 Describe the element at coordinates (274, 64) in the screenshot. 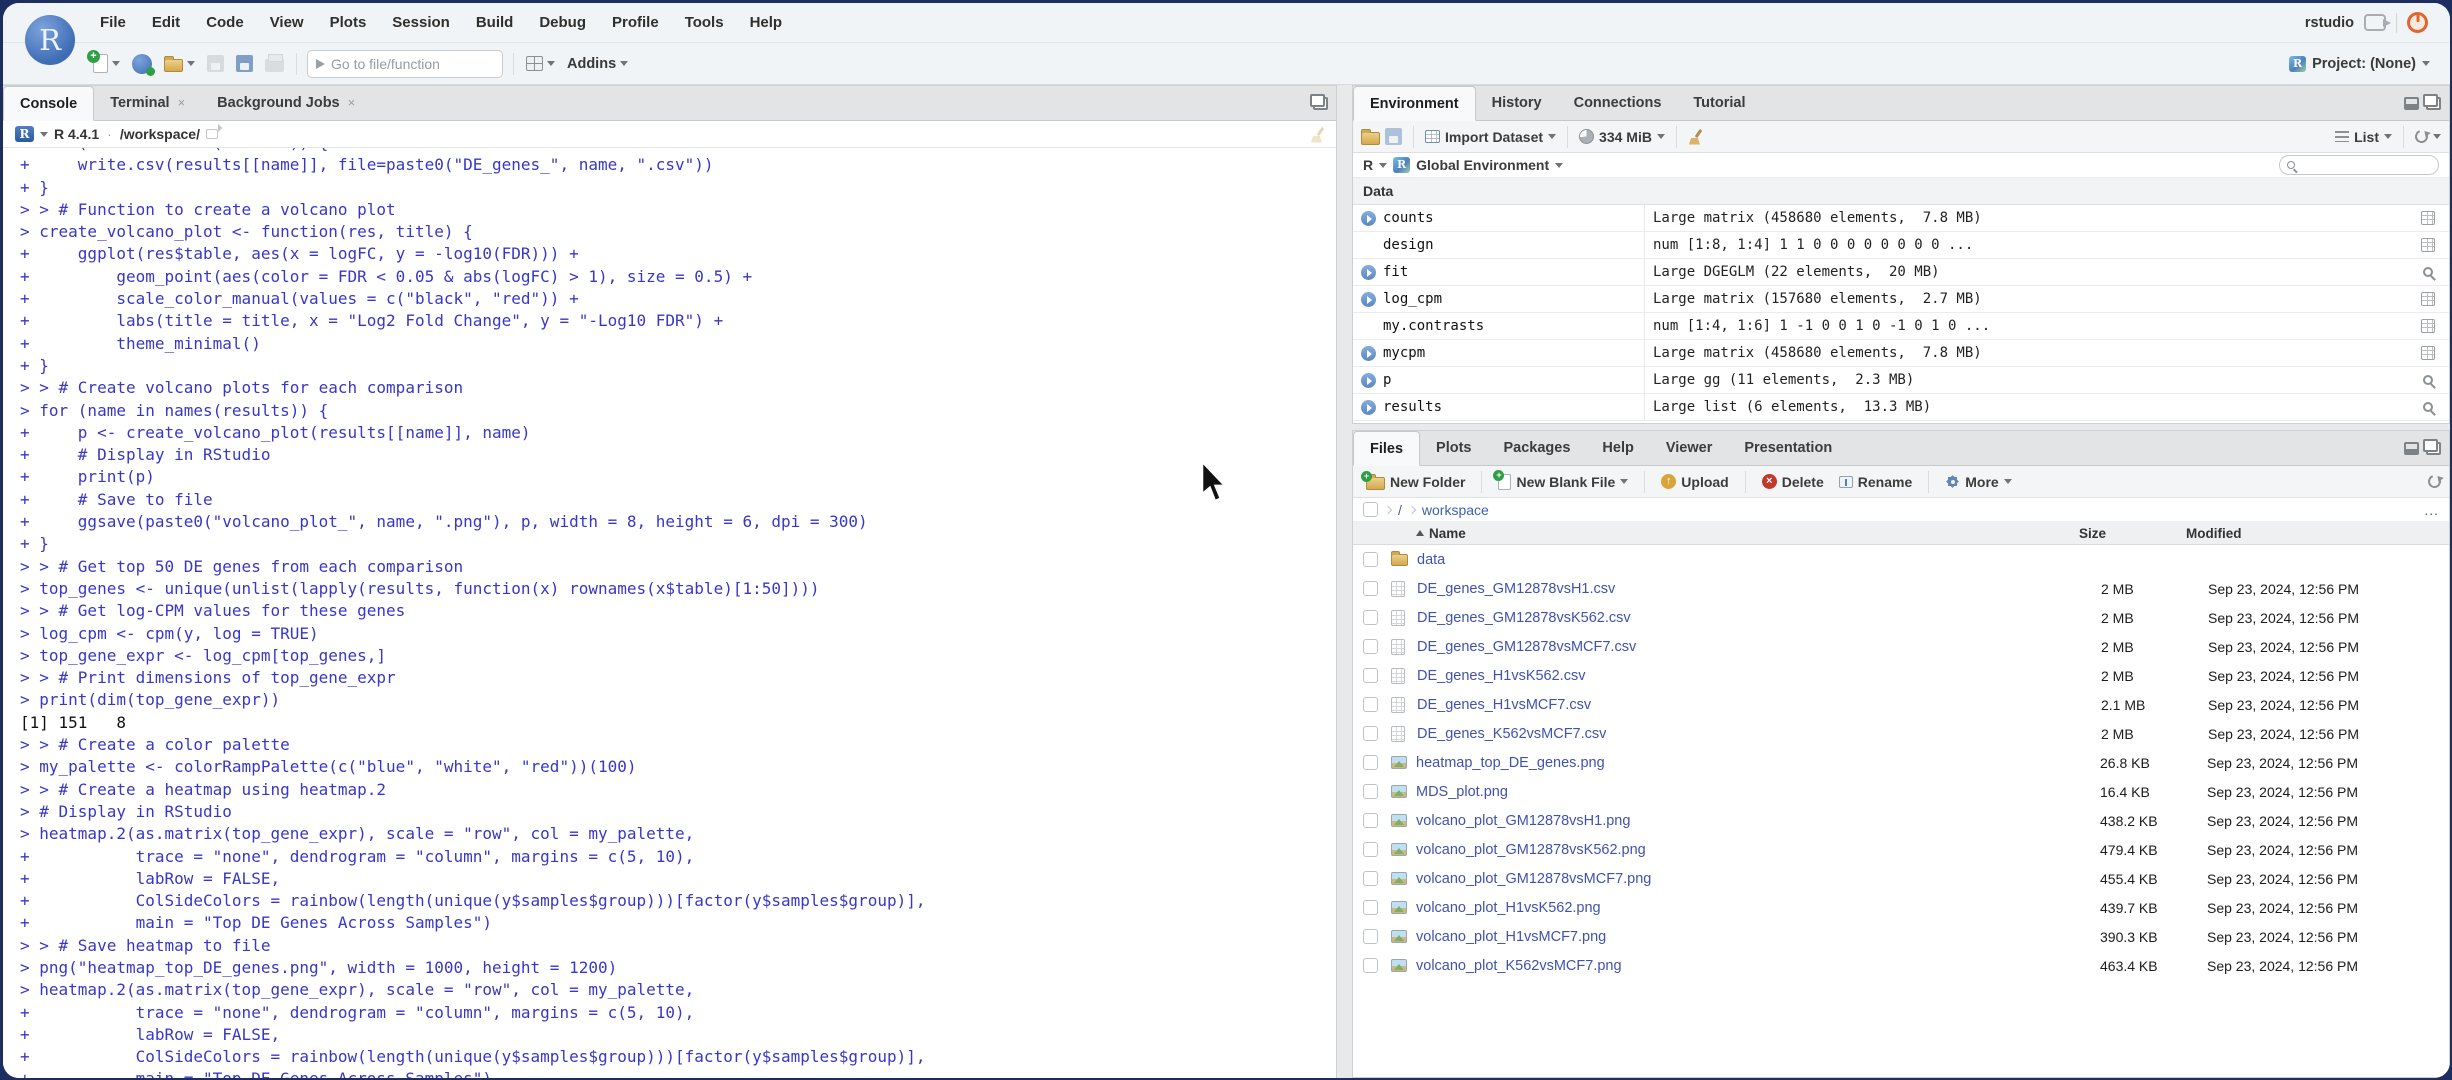

I see `print-button` at that location.